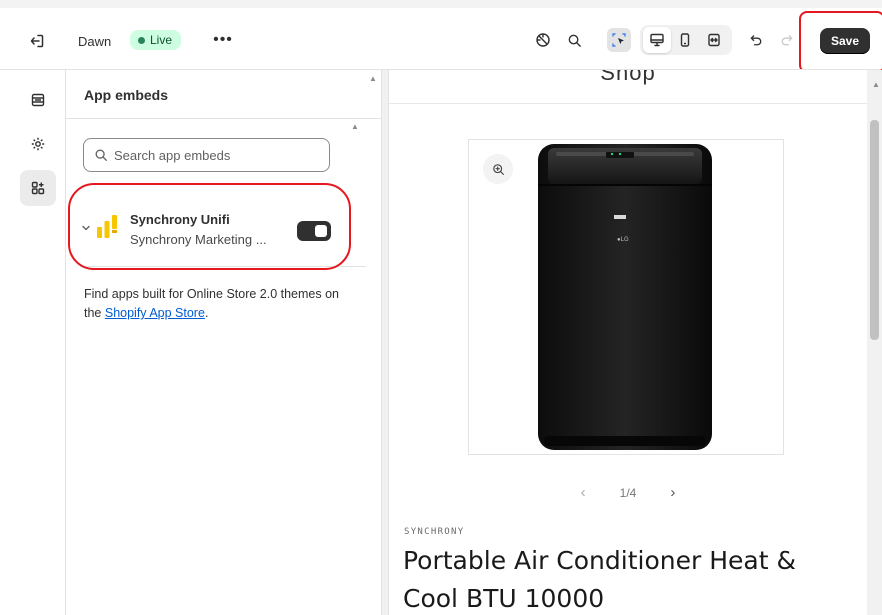 The height and width of the screenshot is (615, 882). I want to click on undo-button, so click(756, 40).